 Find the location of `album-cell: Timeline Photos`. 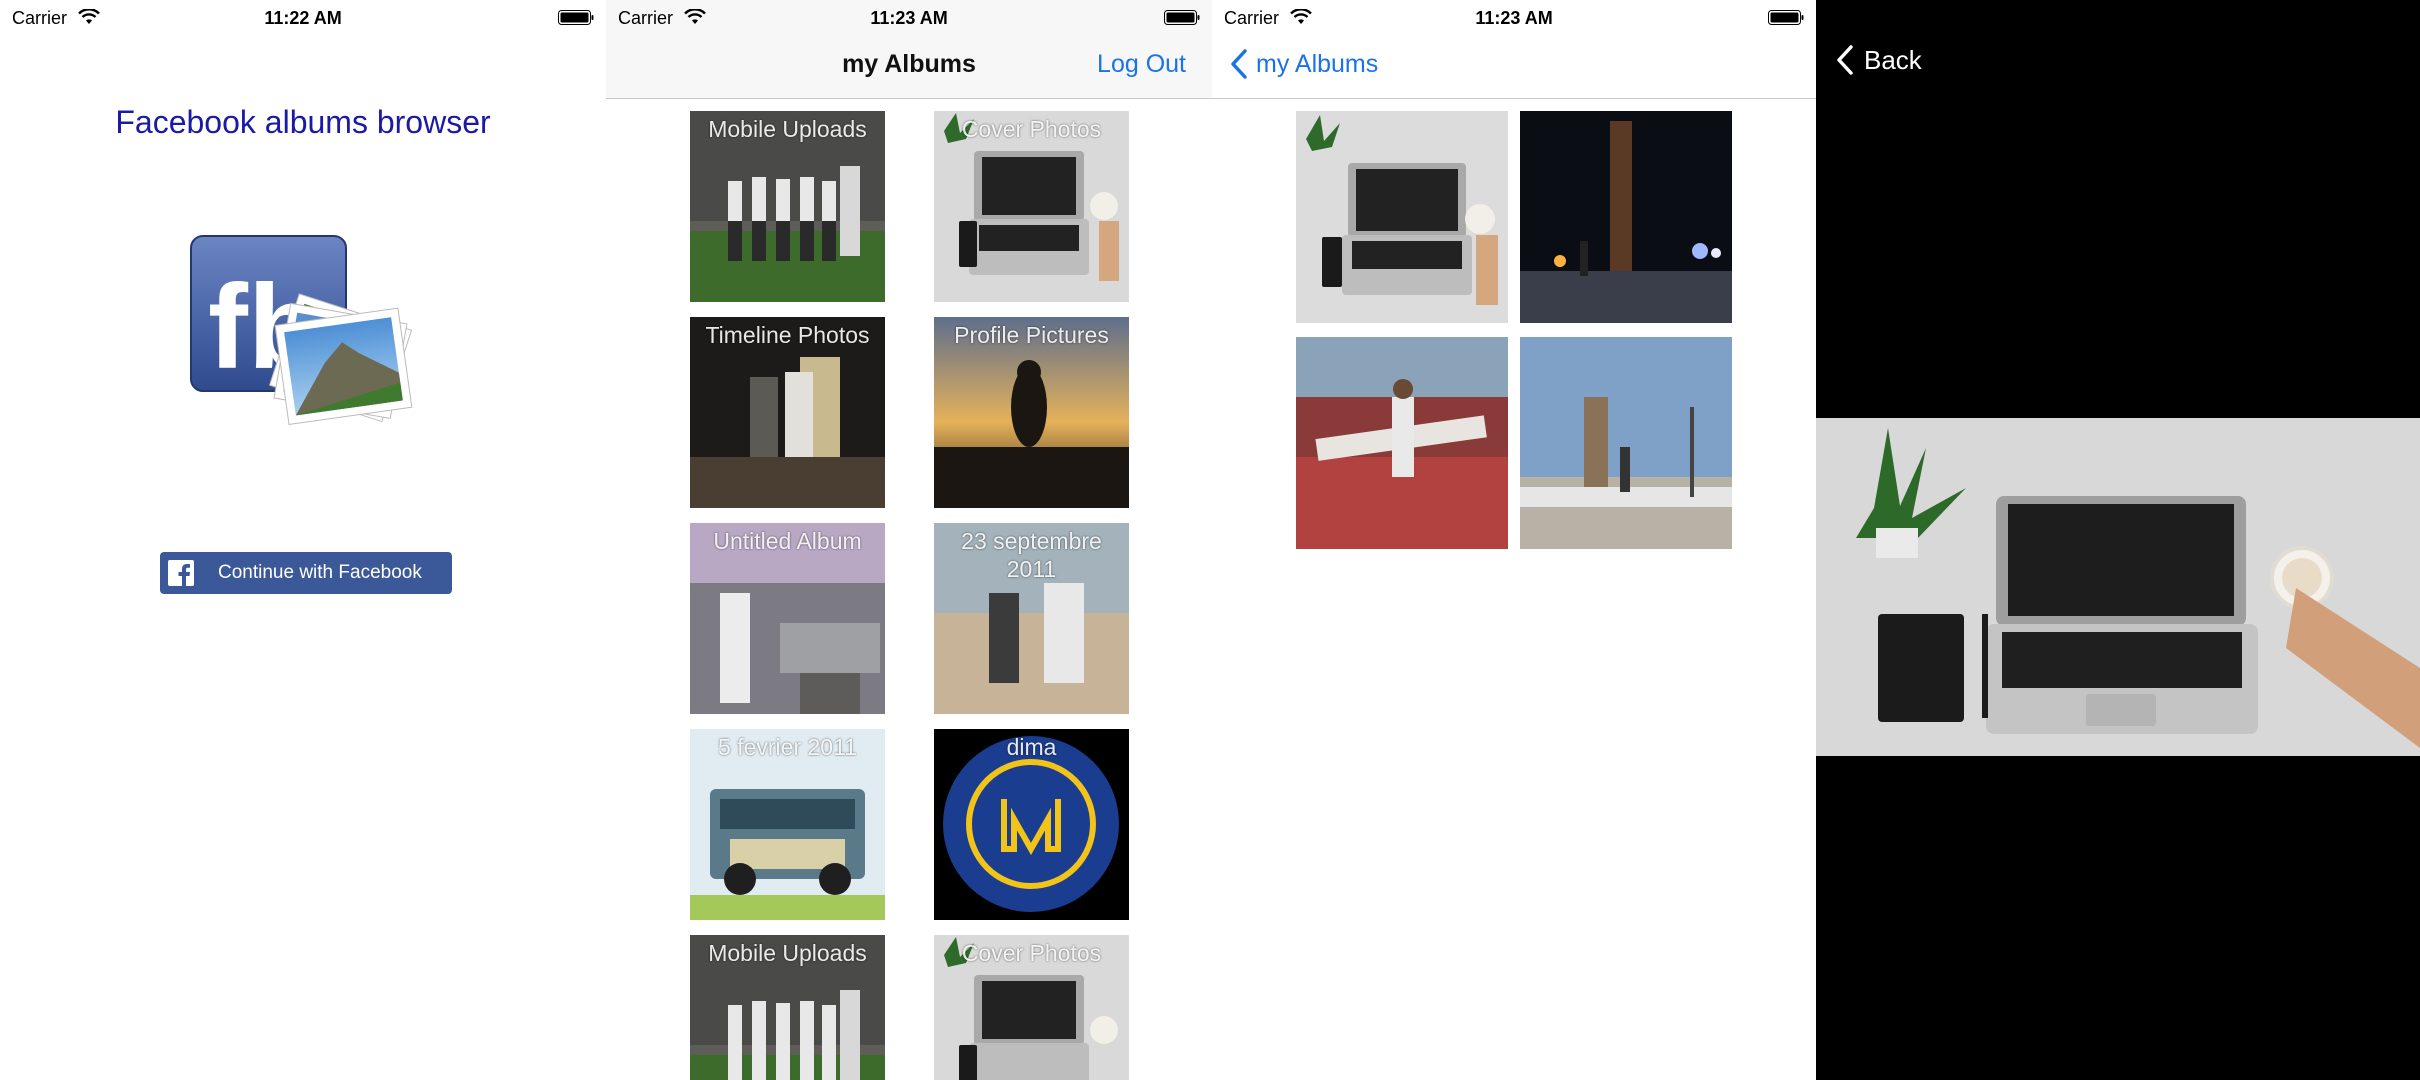

album-cell: Timeline Photos is located at coordinates (787, 412).